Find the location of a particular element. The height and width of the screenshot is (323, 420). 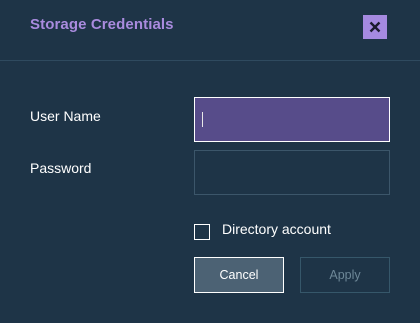

password-input is located at coordinates (292, 172).